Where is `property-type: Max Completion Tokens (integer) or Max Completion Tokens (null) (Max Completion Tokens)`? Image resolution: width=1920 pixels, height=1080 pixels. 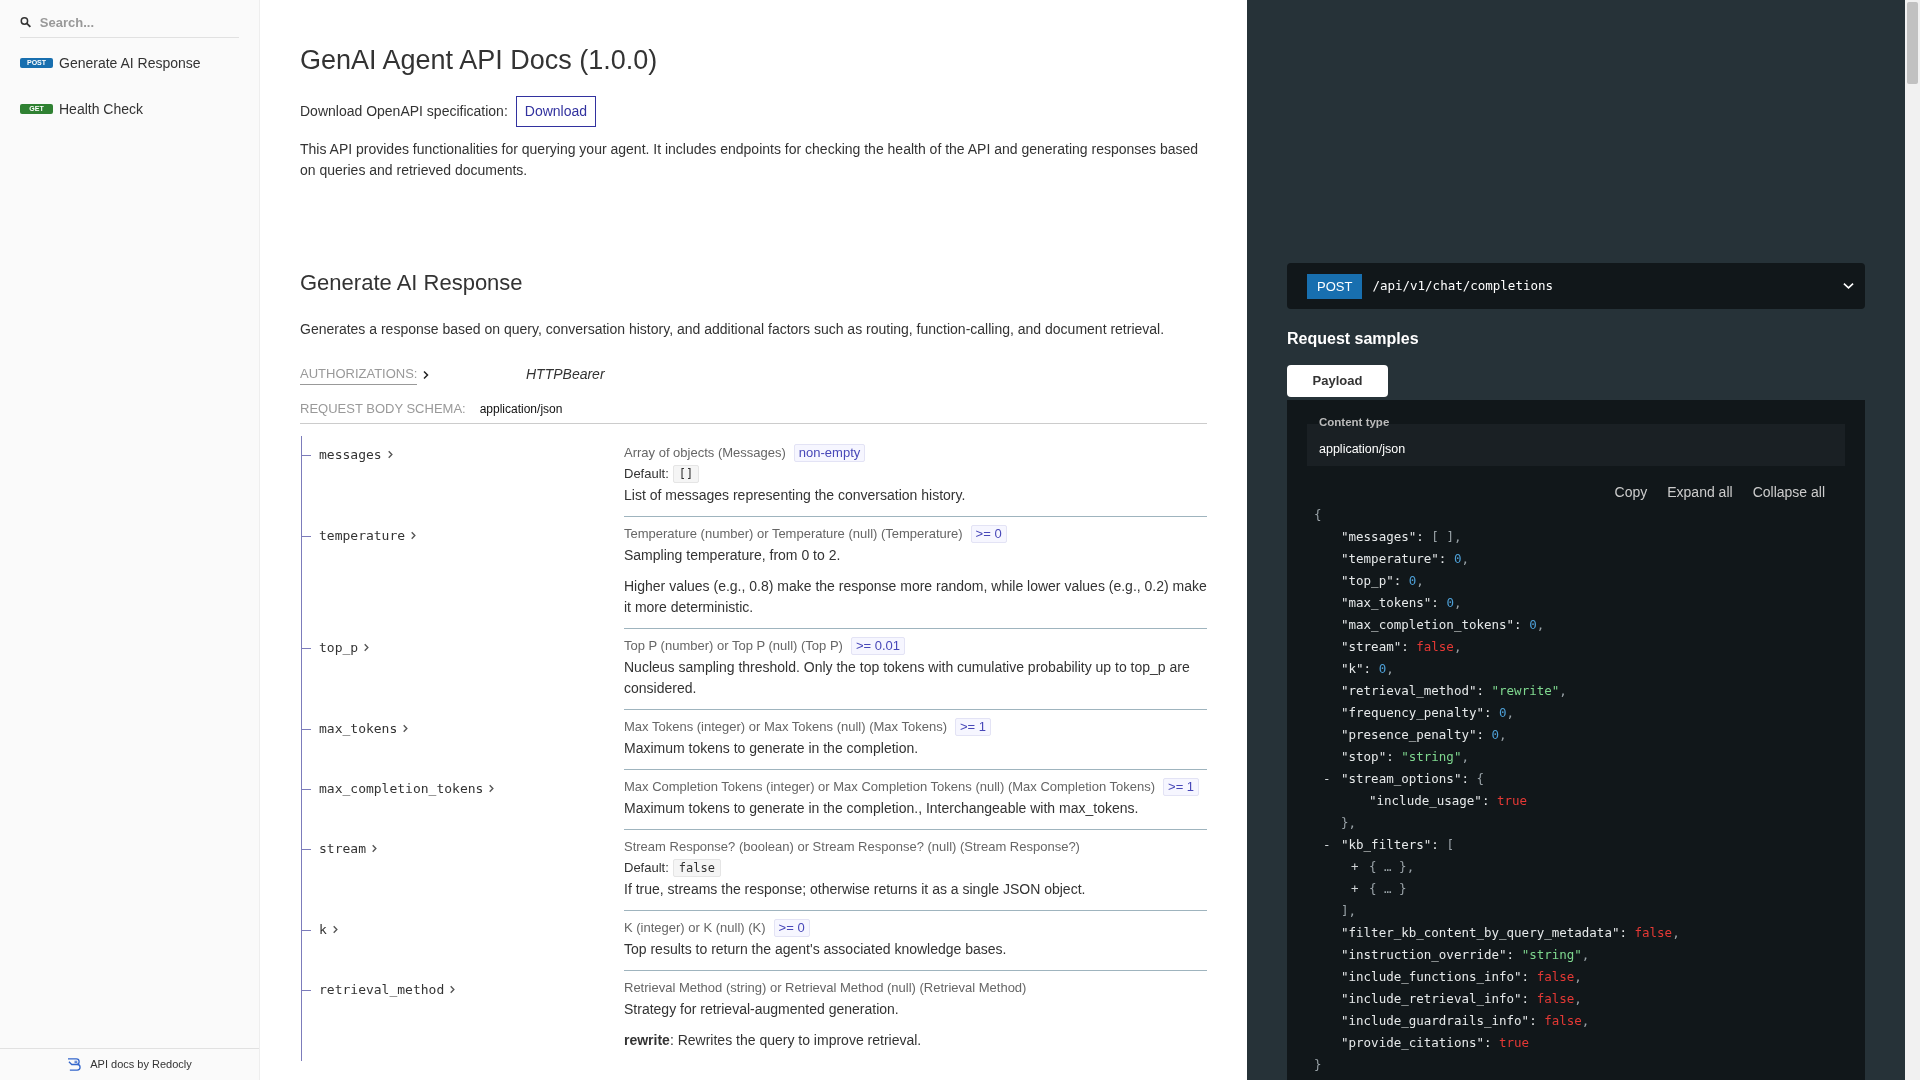 property-type: Max Completion Tokens (integer) or Max Completion Tokens (null) (Max Completion Tokens) is located at coordinates (890, 787).